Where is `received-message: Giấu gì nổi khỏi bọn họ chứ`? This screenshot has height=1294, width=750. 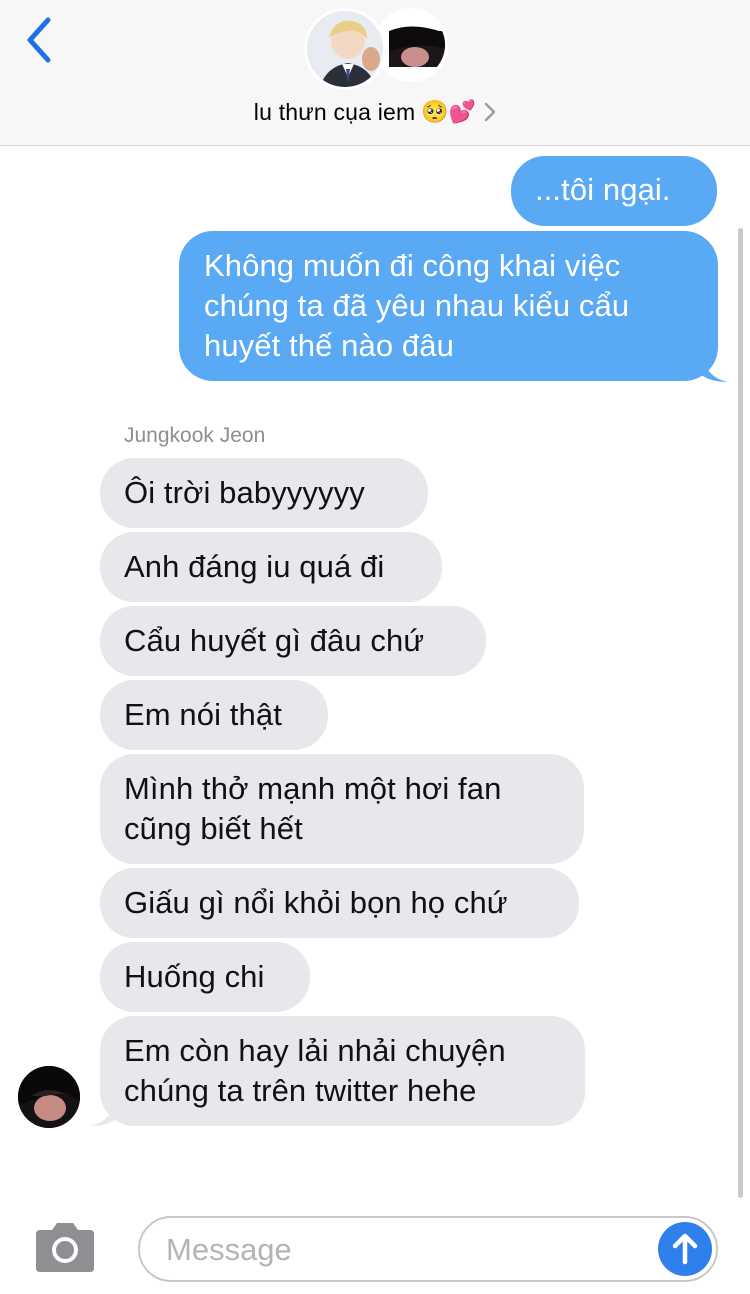 received-message: Giấu gì nổi khỏi bọn họ chứ is located at coordinates (339, 903).